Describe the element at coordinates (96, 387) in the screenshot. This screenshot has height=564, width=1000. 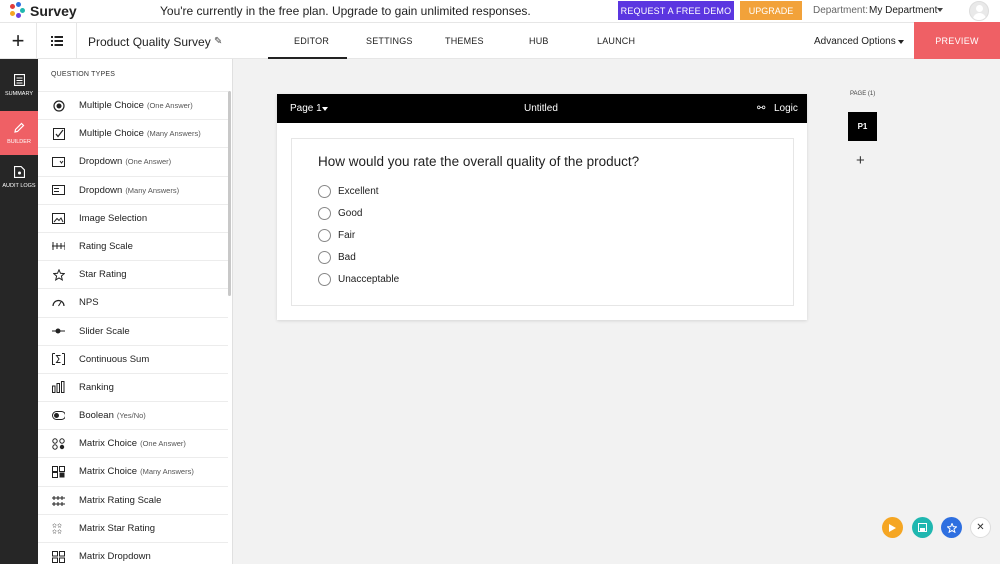
I see `question-type-label: Ranking` at that location.